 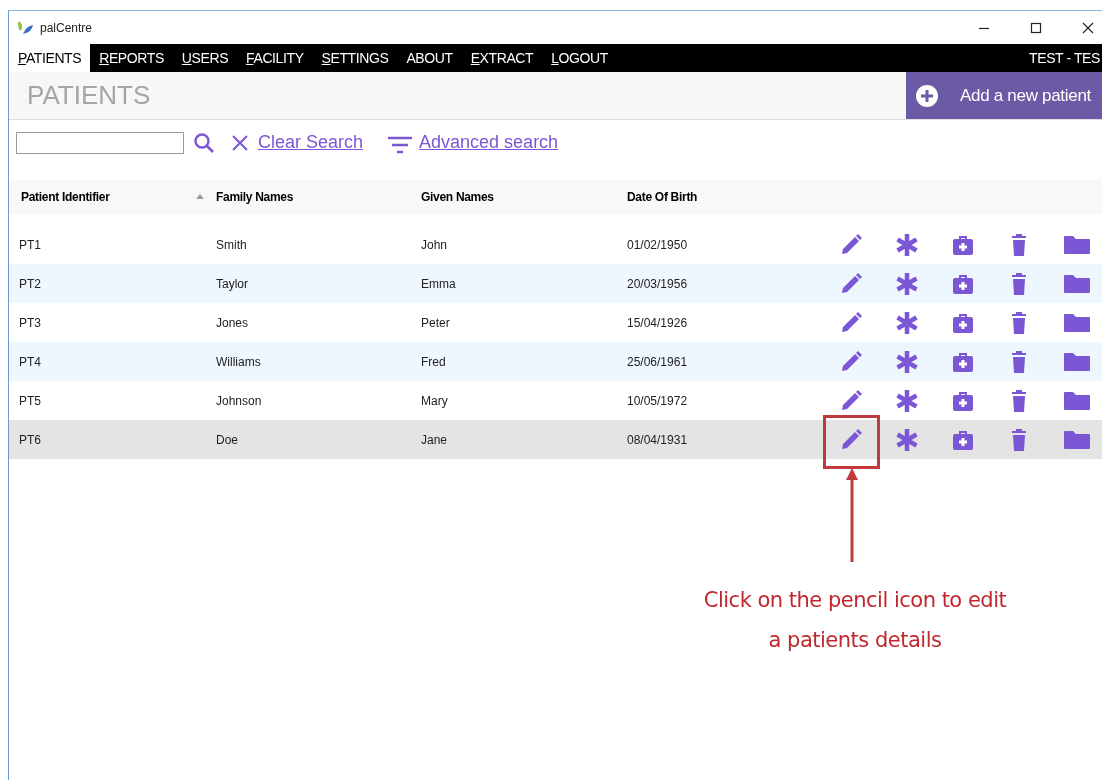 What do you see at coordinates (429, 58) in the screenshot?
I see `menu-tab: ABOUT` at bounding box center [429, 58].